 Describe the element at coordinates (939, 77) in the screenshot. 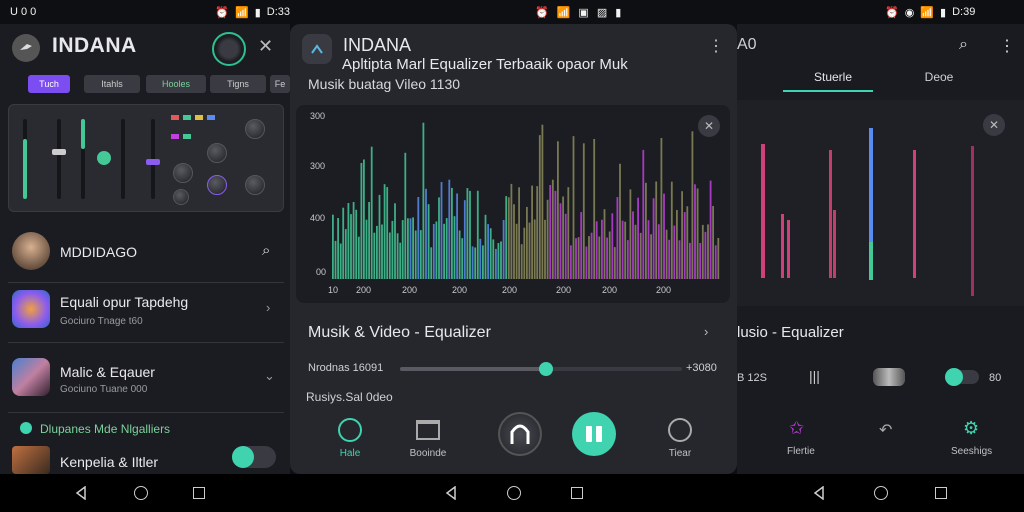

I see `tab-deoe: Deoe` at that location.